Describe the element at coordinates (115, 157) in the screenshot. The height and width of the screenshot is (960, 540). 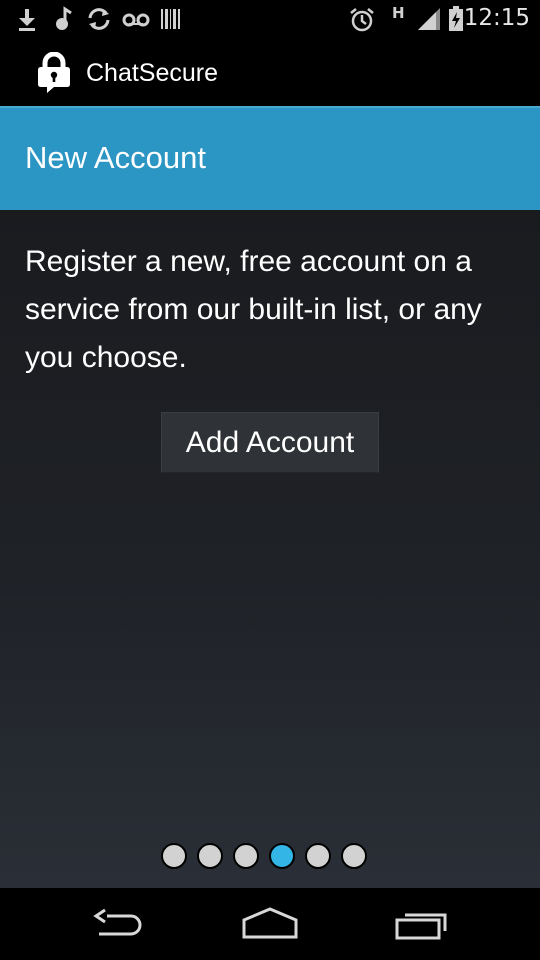
I see `page-title: New Account` at that location.